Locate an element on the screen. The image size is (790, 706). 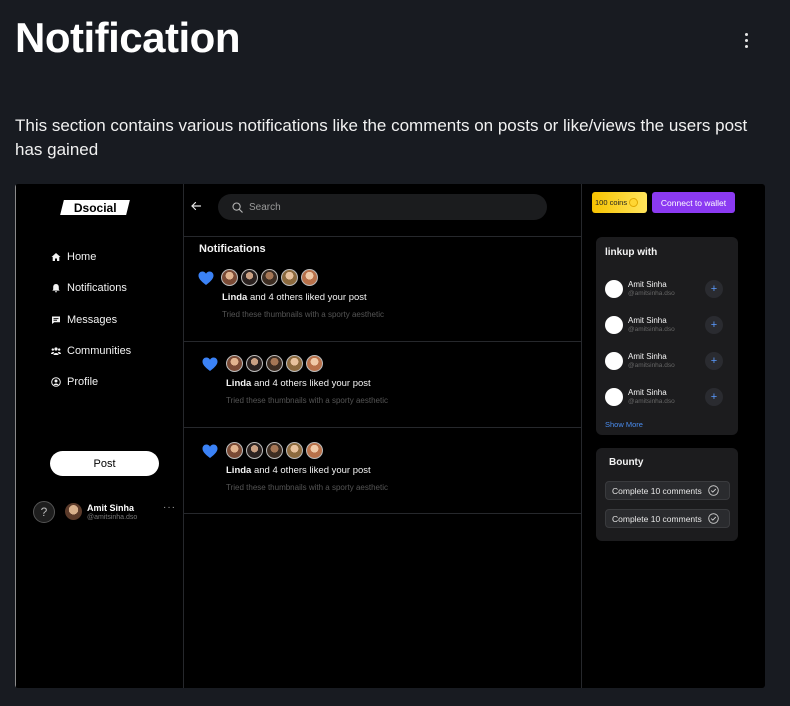
linkup-title: linkup with is located at coordinates (631, 252).